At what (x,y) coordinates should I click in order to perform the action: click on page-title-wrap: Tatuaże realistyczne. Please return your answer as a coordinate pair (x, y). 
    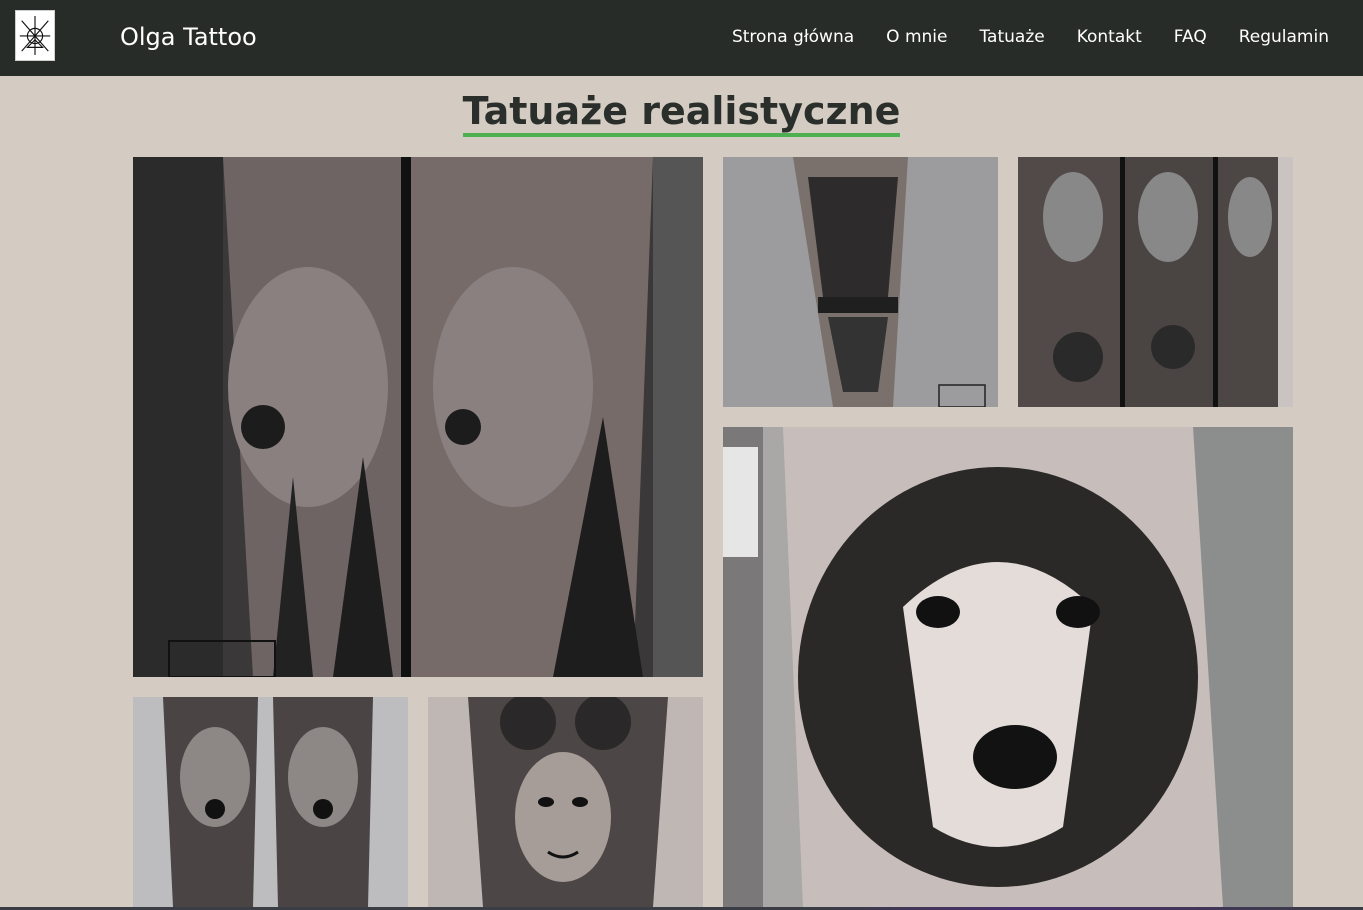
    Looking at the image, I should click on (681, 113).